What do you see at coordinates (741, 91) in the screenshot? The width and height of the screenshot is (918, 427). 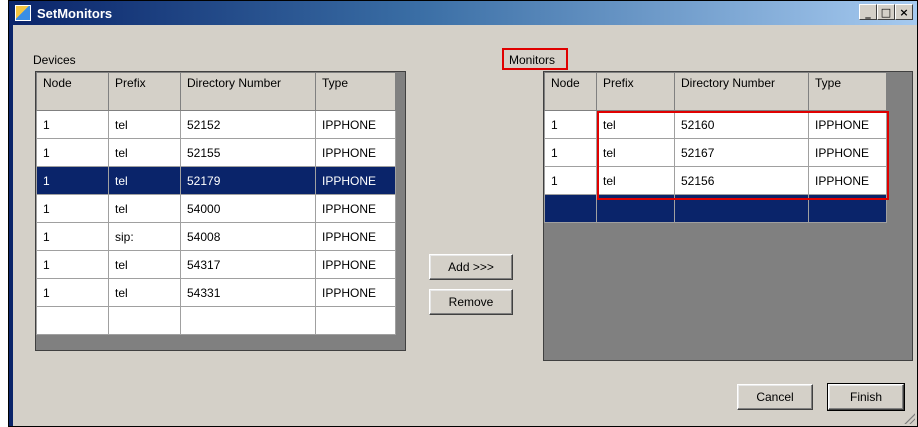 I see `monitors-column-header: Directory Number` at bounding box center [741, 91].